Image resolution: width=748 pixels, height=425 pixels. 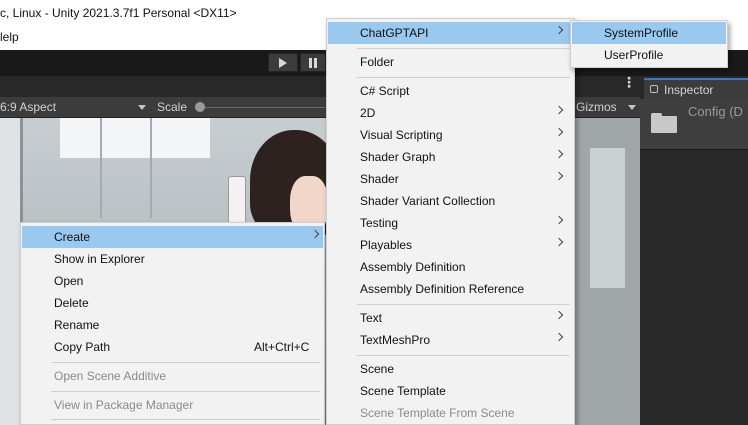 I want to click on tab-inspector: Inspector, so click(x=696, y=88).